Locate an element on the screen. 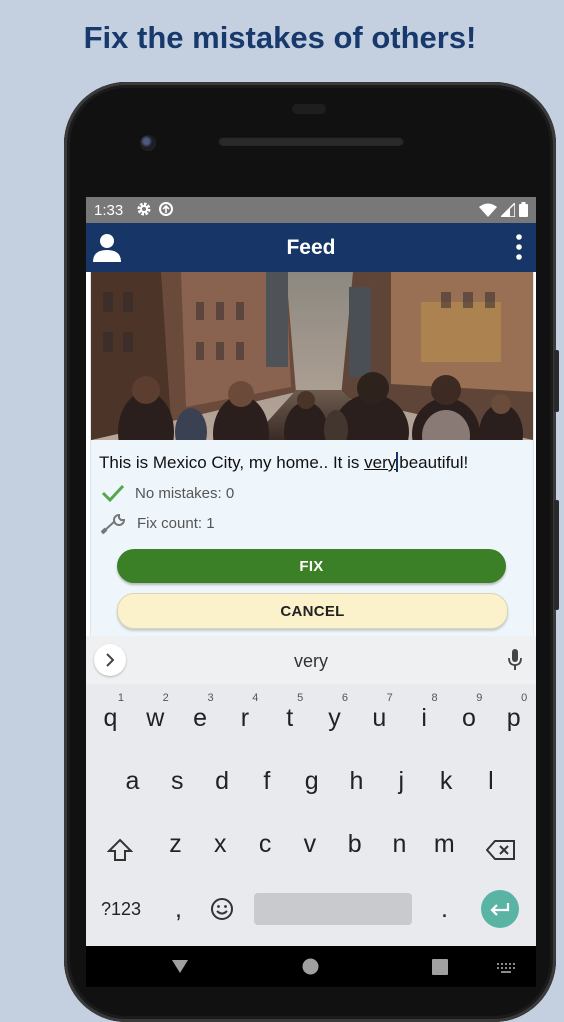 The height and width of the screenshot is (1022, 564). key-a: a is located at coordinates (132, 781).